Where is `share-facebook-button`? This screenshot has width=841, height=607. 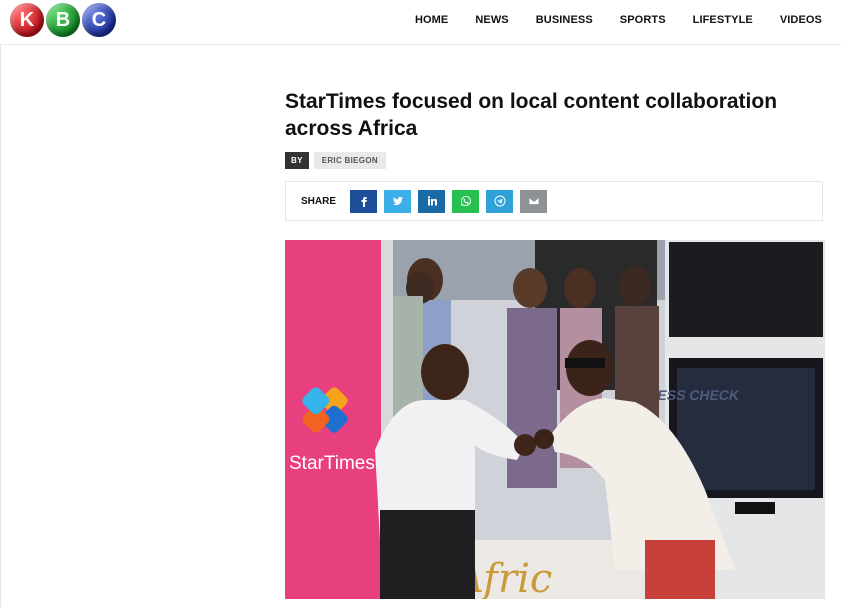
share-facebook-button is located at coordinates (364, 201).